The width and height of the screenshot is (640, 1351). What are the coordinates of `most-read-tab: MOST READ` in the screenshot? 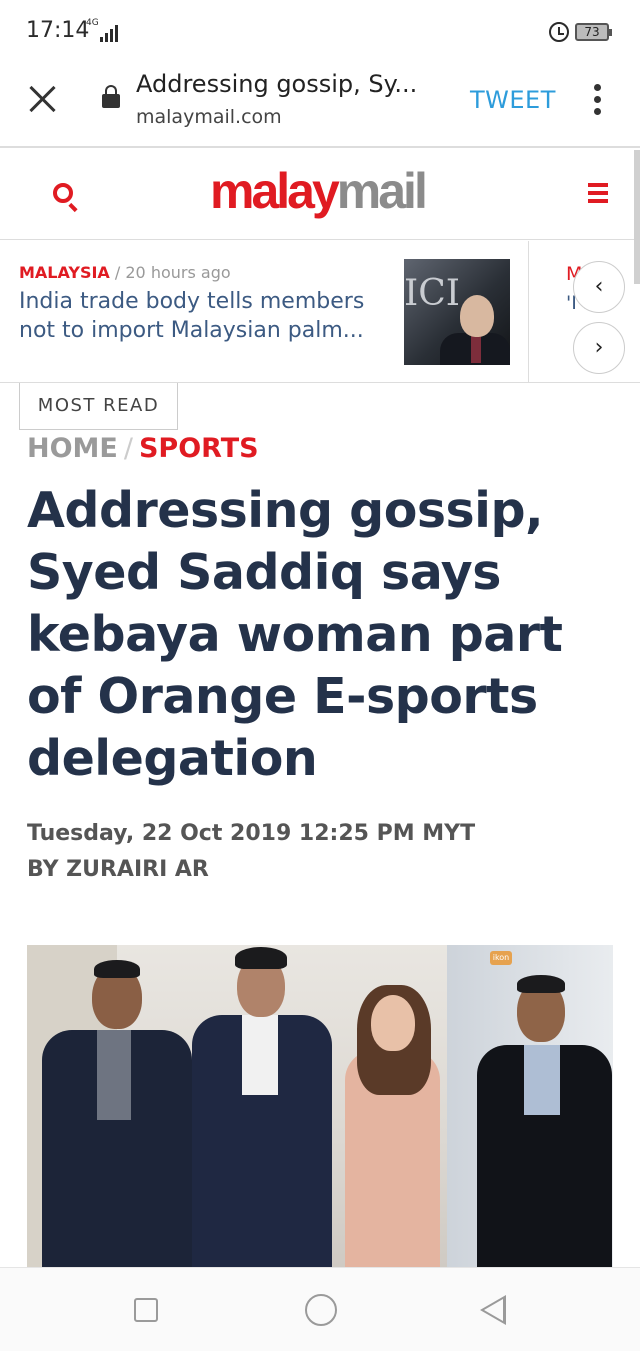 It's located at (98, 406).